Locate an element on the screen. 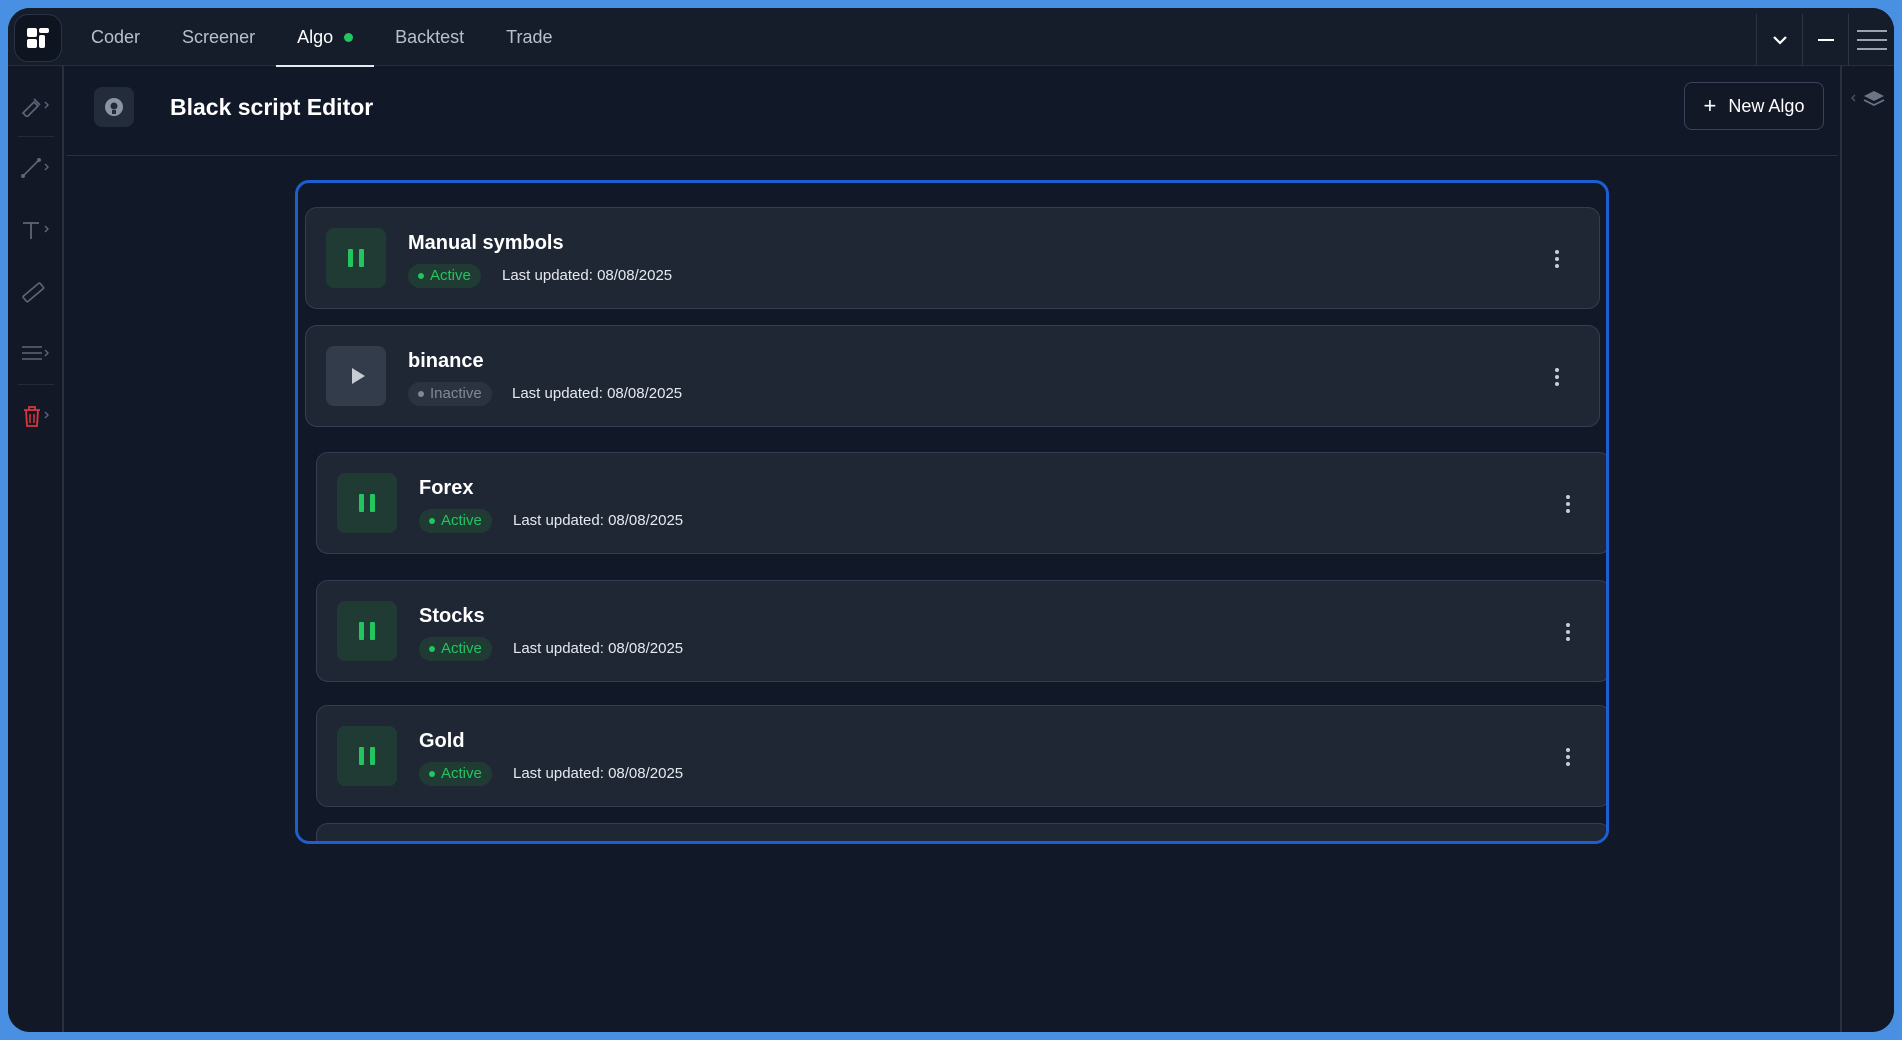  play-button is located at coordinates (356, 376).